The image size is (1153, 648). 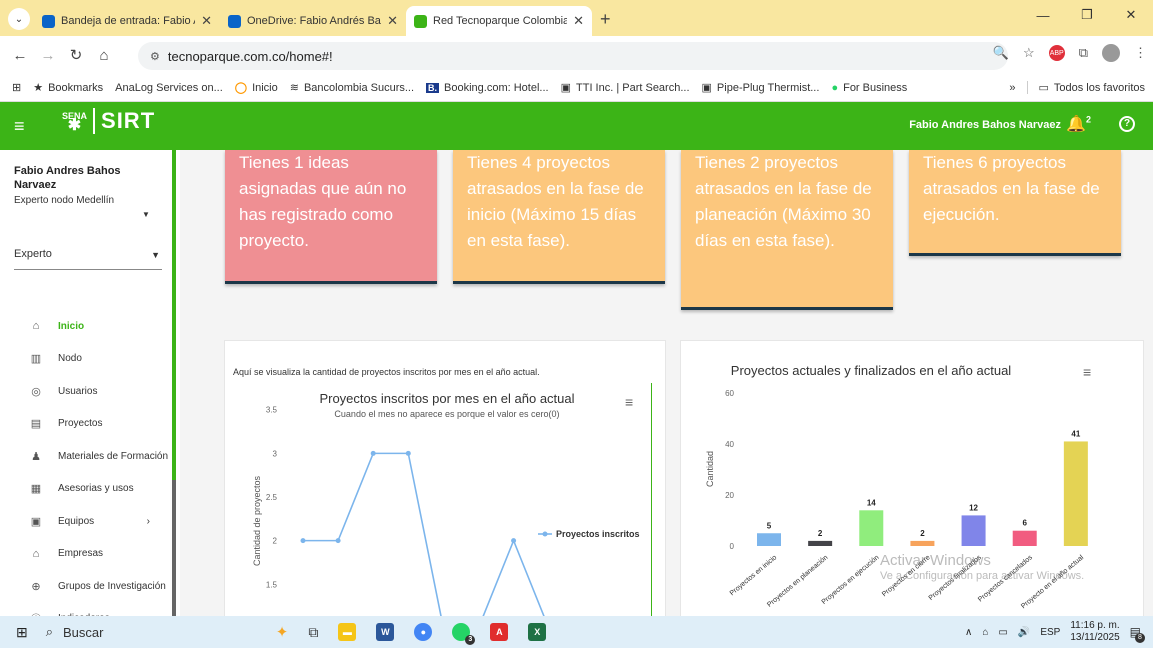 What do you see at coordinates (86, 424) in the screenshot?
I see `sidebar-item-proyectos: ▤ Proyectos` at bounding box center [86, 424].